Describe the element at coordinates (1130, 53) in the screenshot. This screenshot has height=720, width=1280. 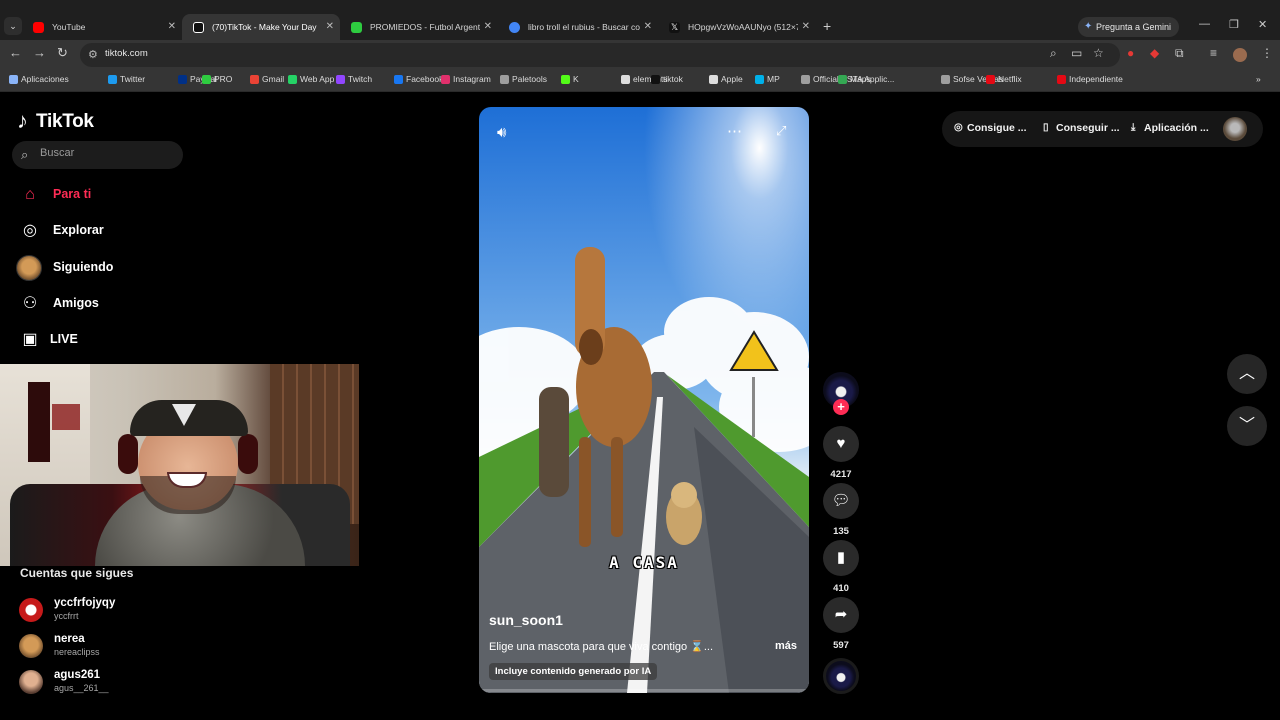
I see `extension-icon: ●` at that location.